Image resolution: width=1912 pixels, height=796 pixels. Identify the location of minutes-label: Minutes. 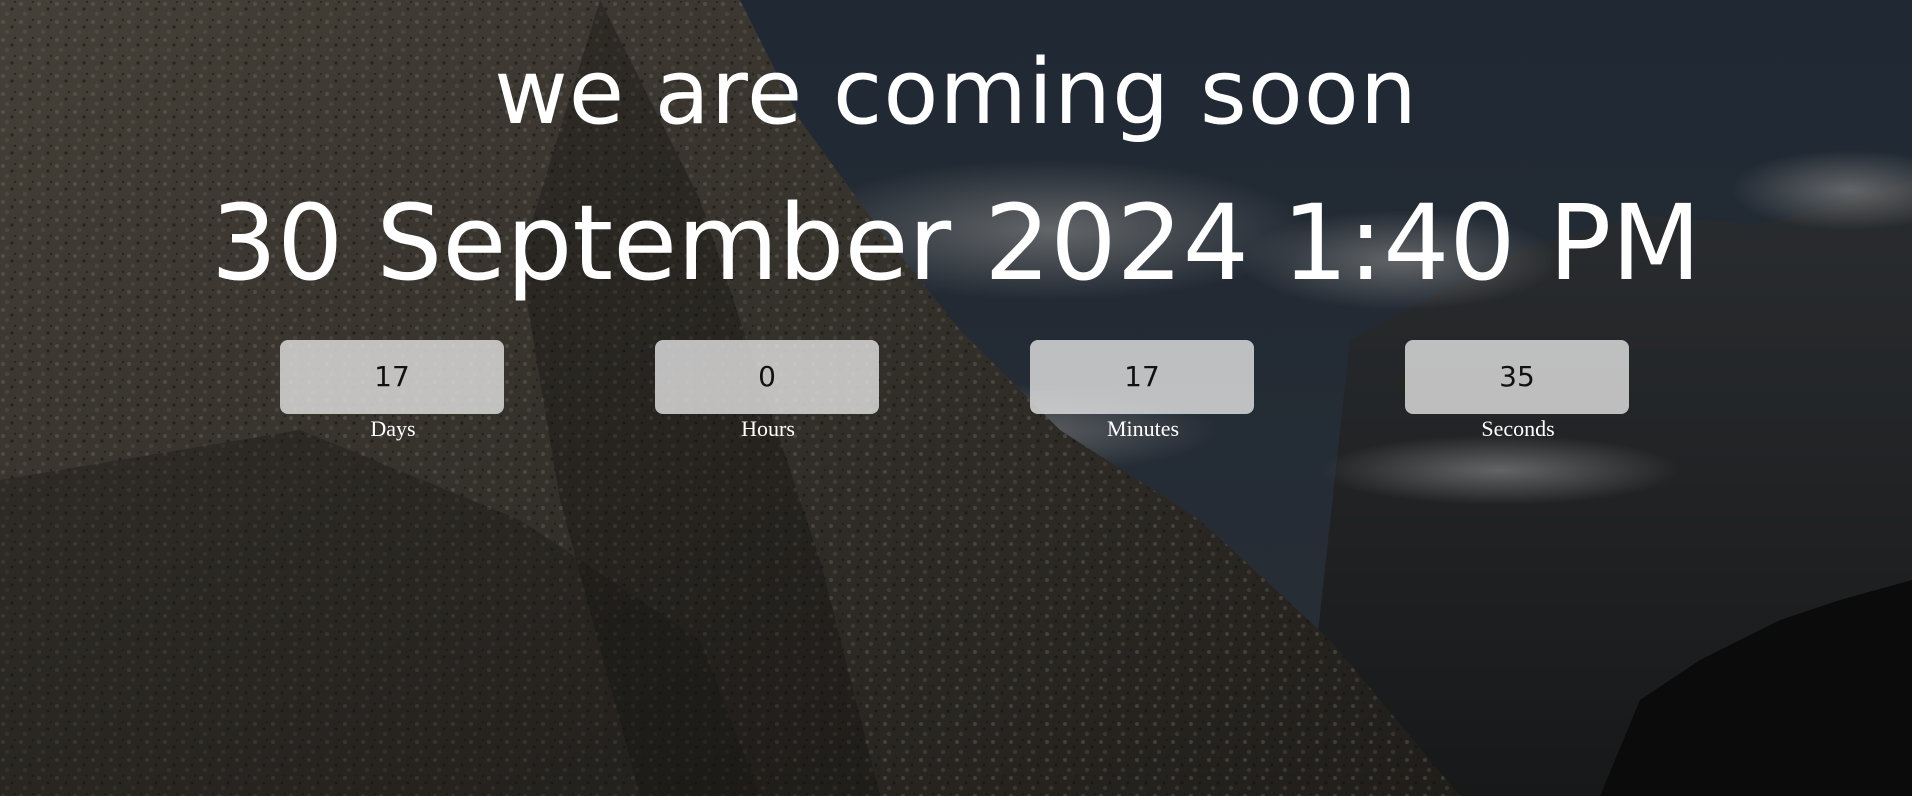
(1143, 428).